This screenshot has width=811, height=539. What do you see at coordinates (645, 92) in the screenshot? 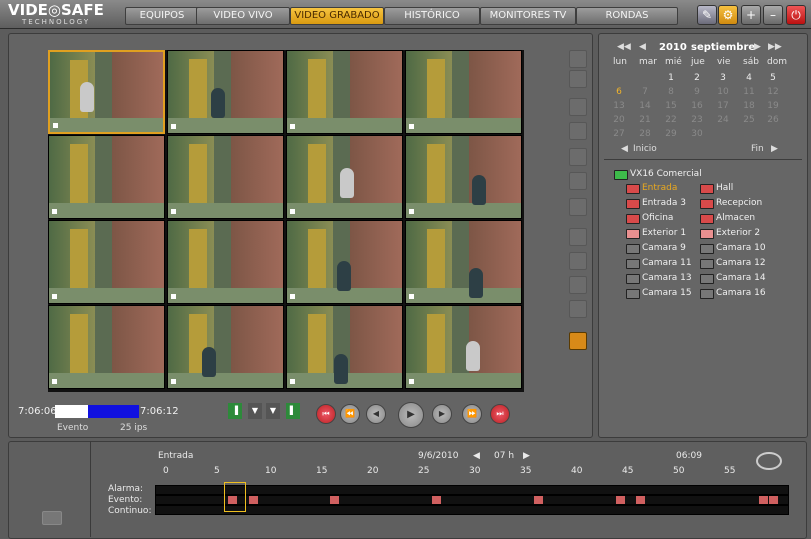
I see `calendar-day: 7` at bounding box center [645, 92].